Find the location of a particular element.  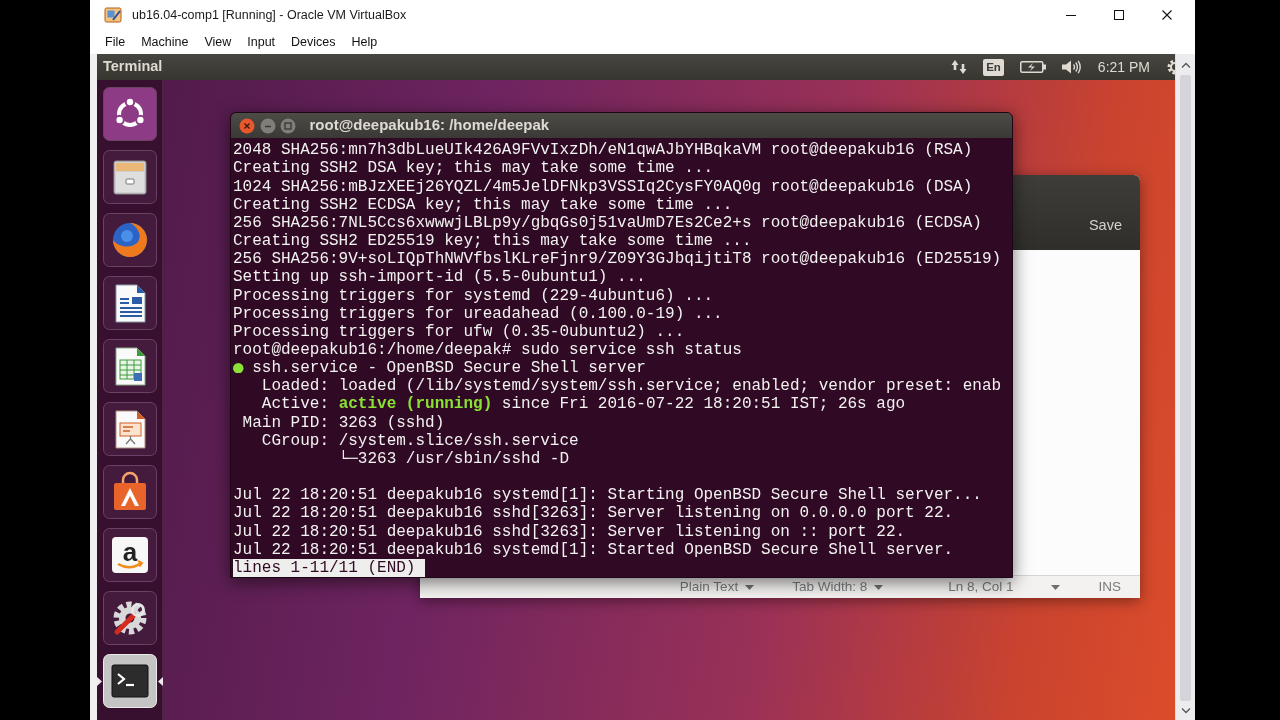

scrollbar is located at coordinates (1185, 387).